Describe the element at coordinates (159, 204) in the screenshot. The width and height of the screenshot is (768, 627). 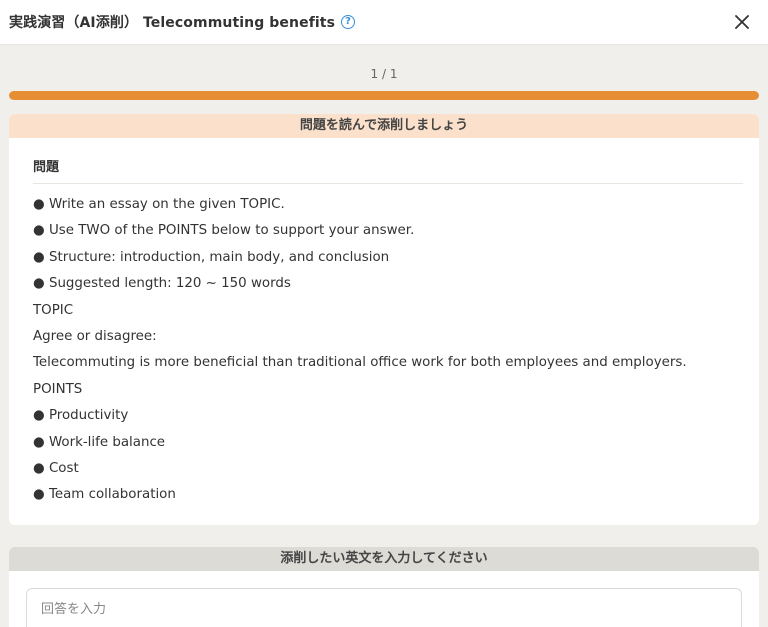
I see `question-line: ● Write an essay on the given TOPIC.` at that location.